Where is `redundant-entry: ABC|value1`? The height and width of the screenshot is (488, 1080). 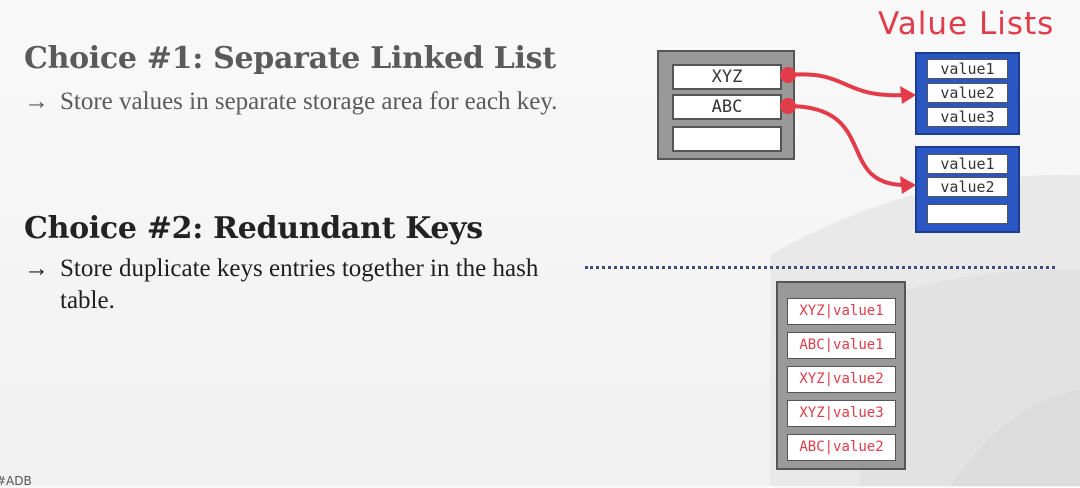
redundant-entry: ABC|value1 is located at coordinates (841, 345).